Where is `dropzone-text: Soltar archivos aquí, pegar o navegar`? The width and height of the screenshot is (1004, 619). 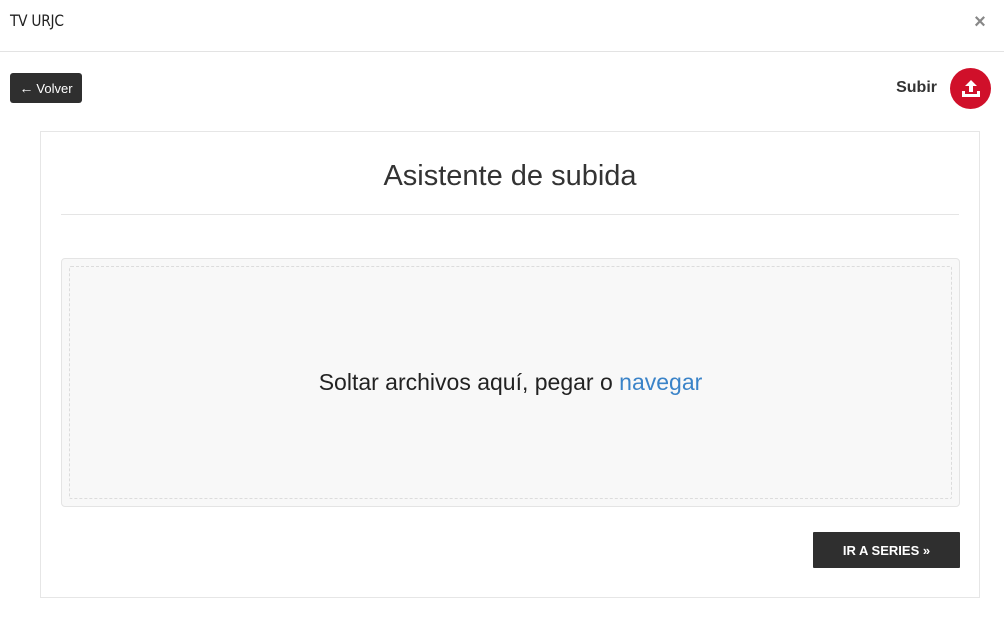
dropzone-text: Soltar archivos aquí, pegar o navegar is located at coordinates (511, 382).